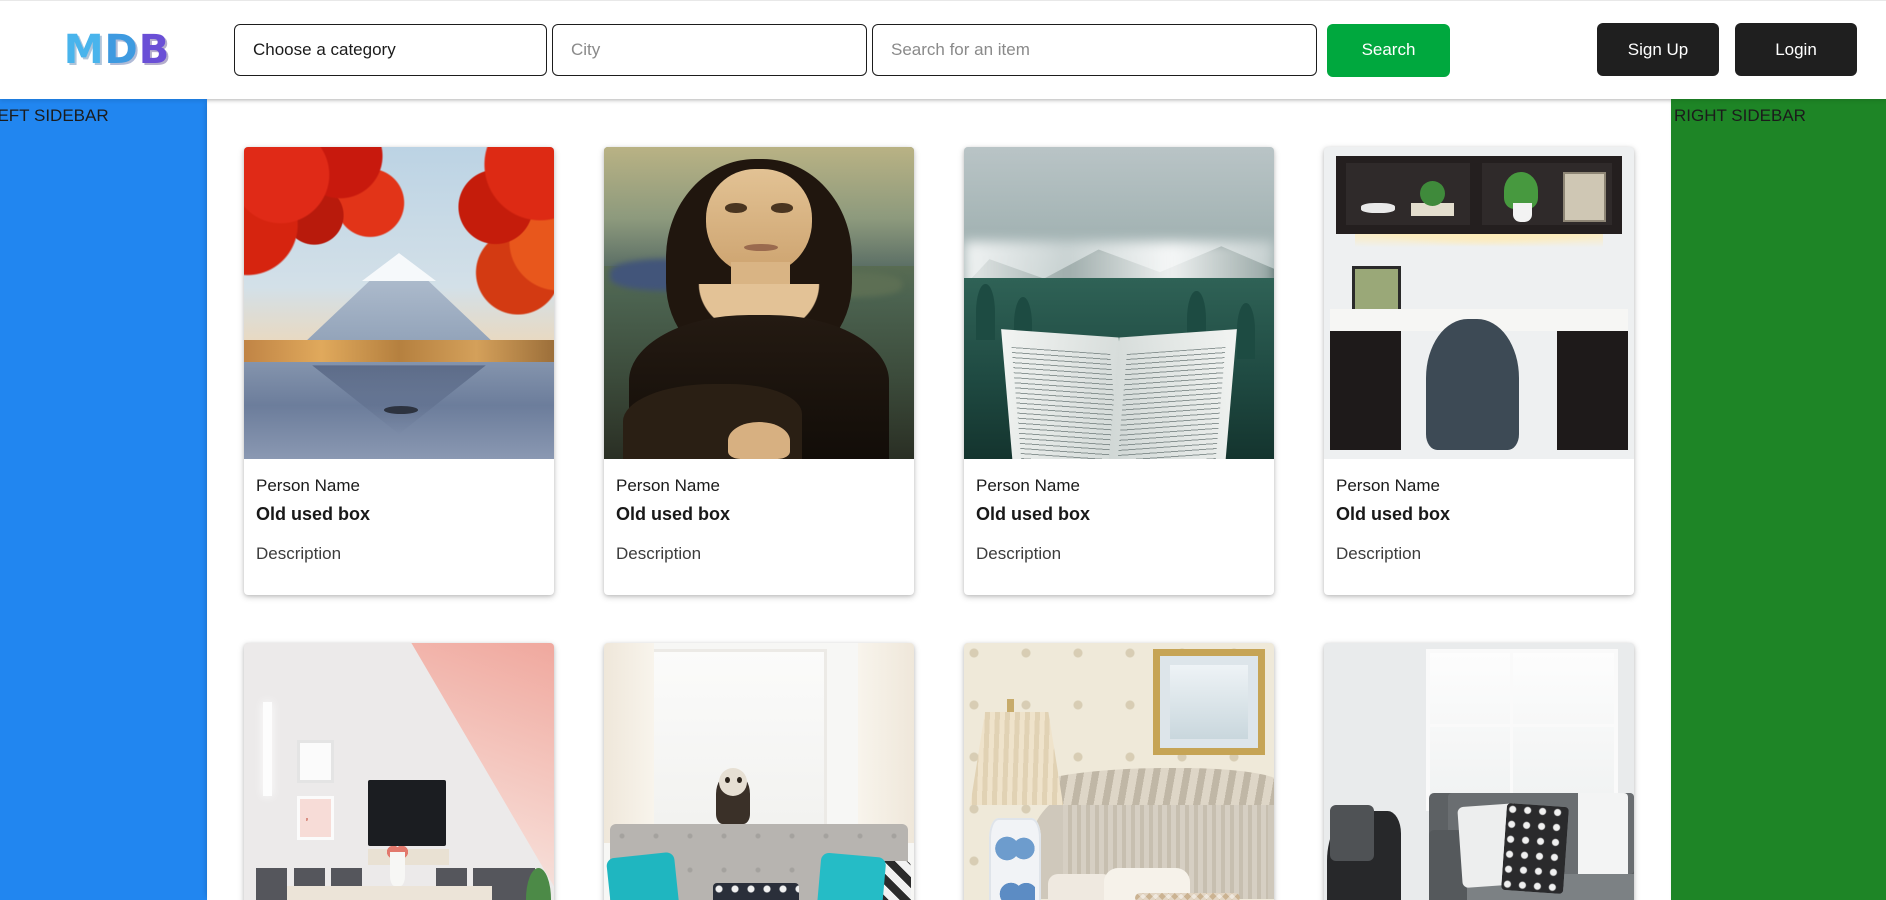  Describe the element at coordinates (54, 115) in the screenshot. I see `left-sidebar-label: LEFT SIDEBAR` at that location.